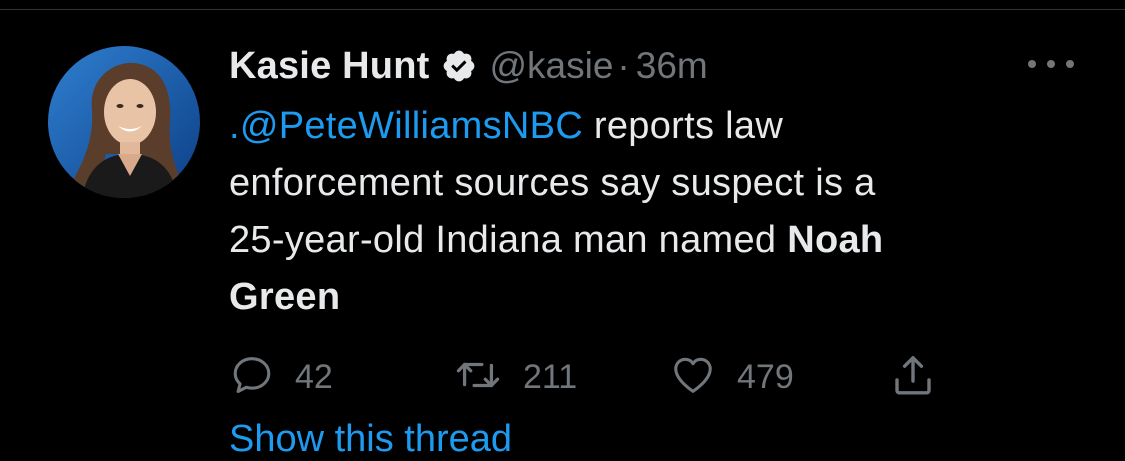 The height and width of the screenshot is (461, 1125). Describe the element at coordinates (731, 377) in the screenshot. I see `like-button: 479` at that location.